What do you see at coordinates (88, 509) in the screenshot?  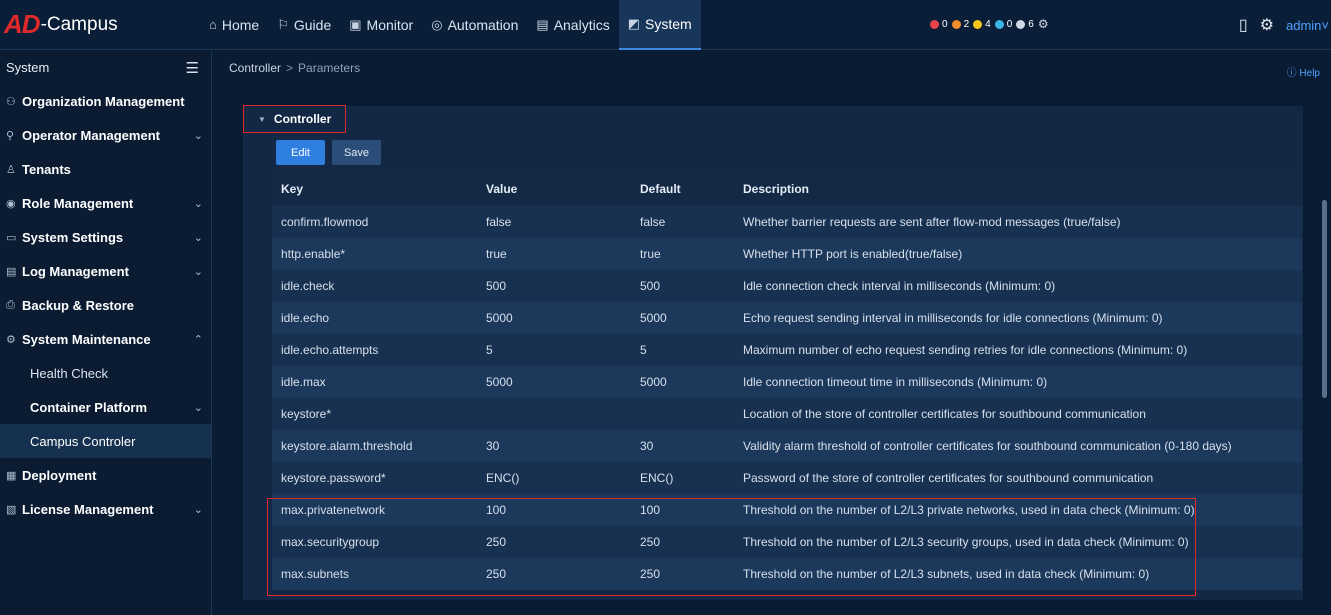 I see `sidebar-item-label: License Management` at bounding box center [88, 509].